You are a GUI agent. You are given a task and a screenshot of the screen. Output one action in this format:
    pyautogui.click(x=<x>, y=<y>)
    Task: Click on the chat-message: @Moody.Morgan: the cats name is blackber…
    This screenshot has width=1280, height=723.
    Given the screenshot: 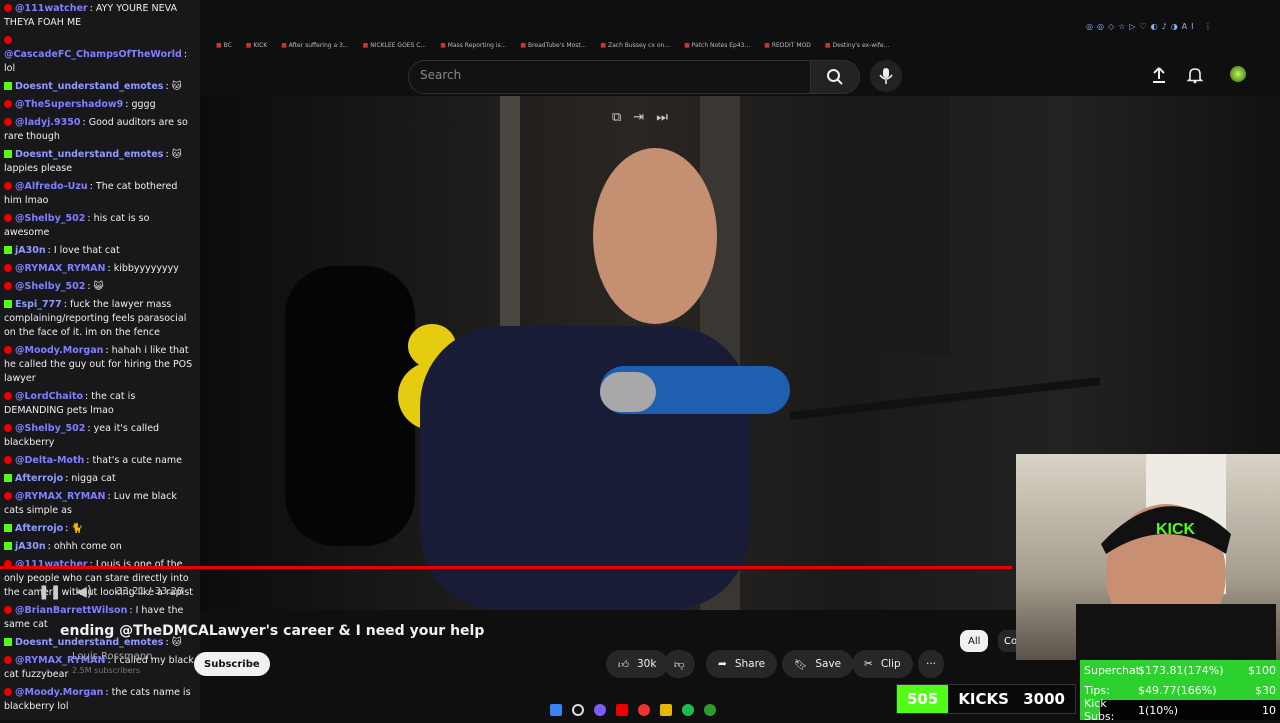 What is the action you would take?
    pyautogui.click(x=97, y=699)
    